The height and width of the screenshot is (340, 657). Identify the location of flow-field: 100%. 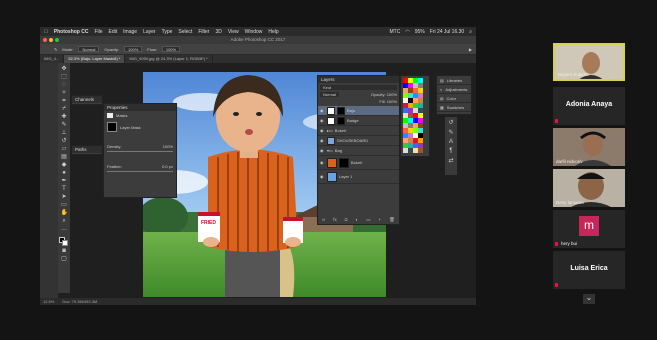
(171, 49).